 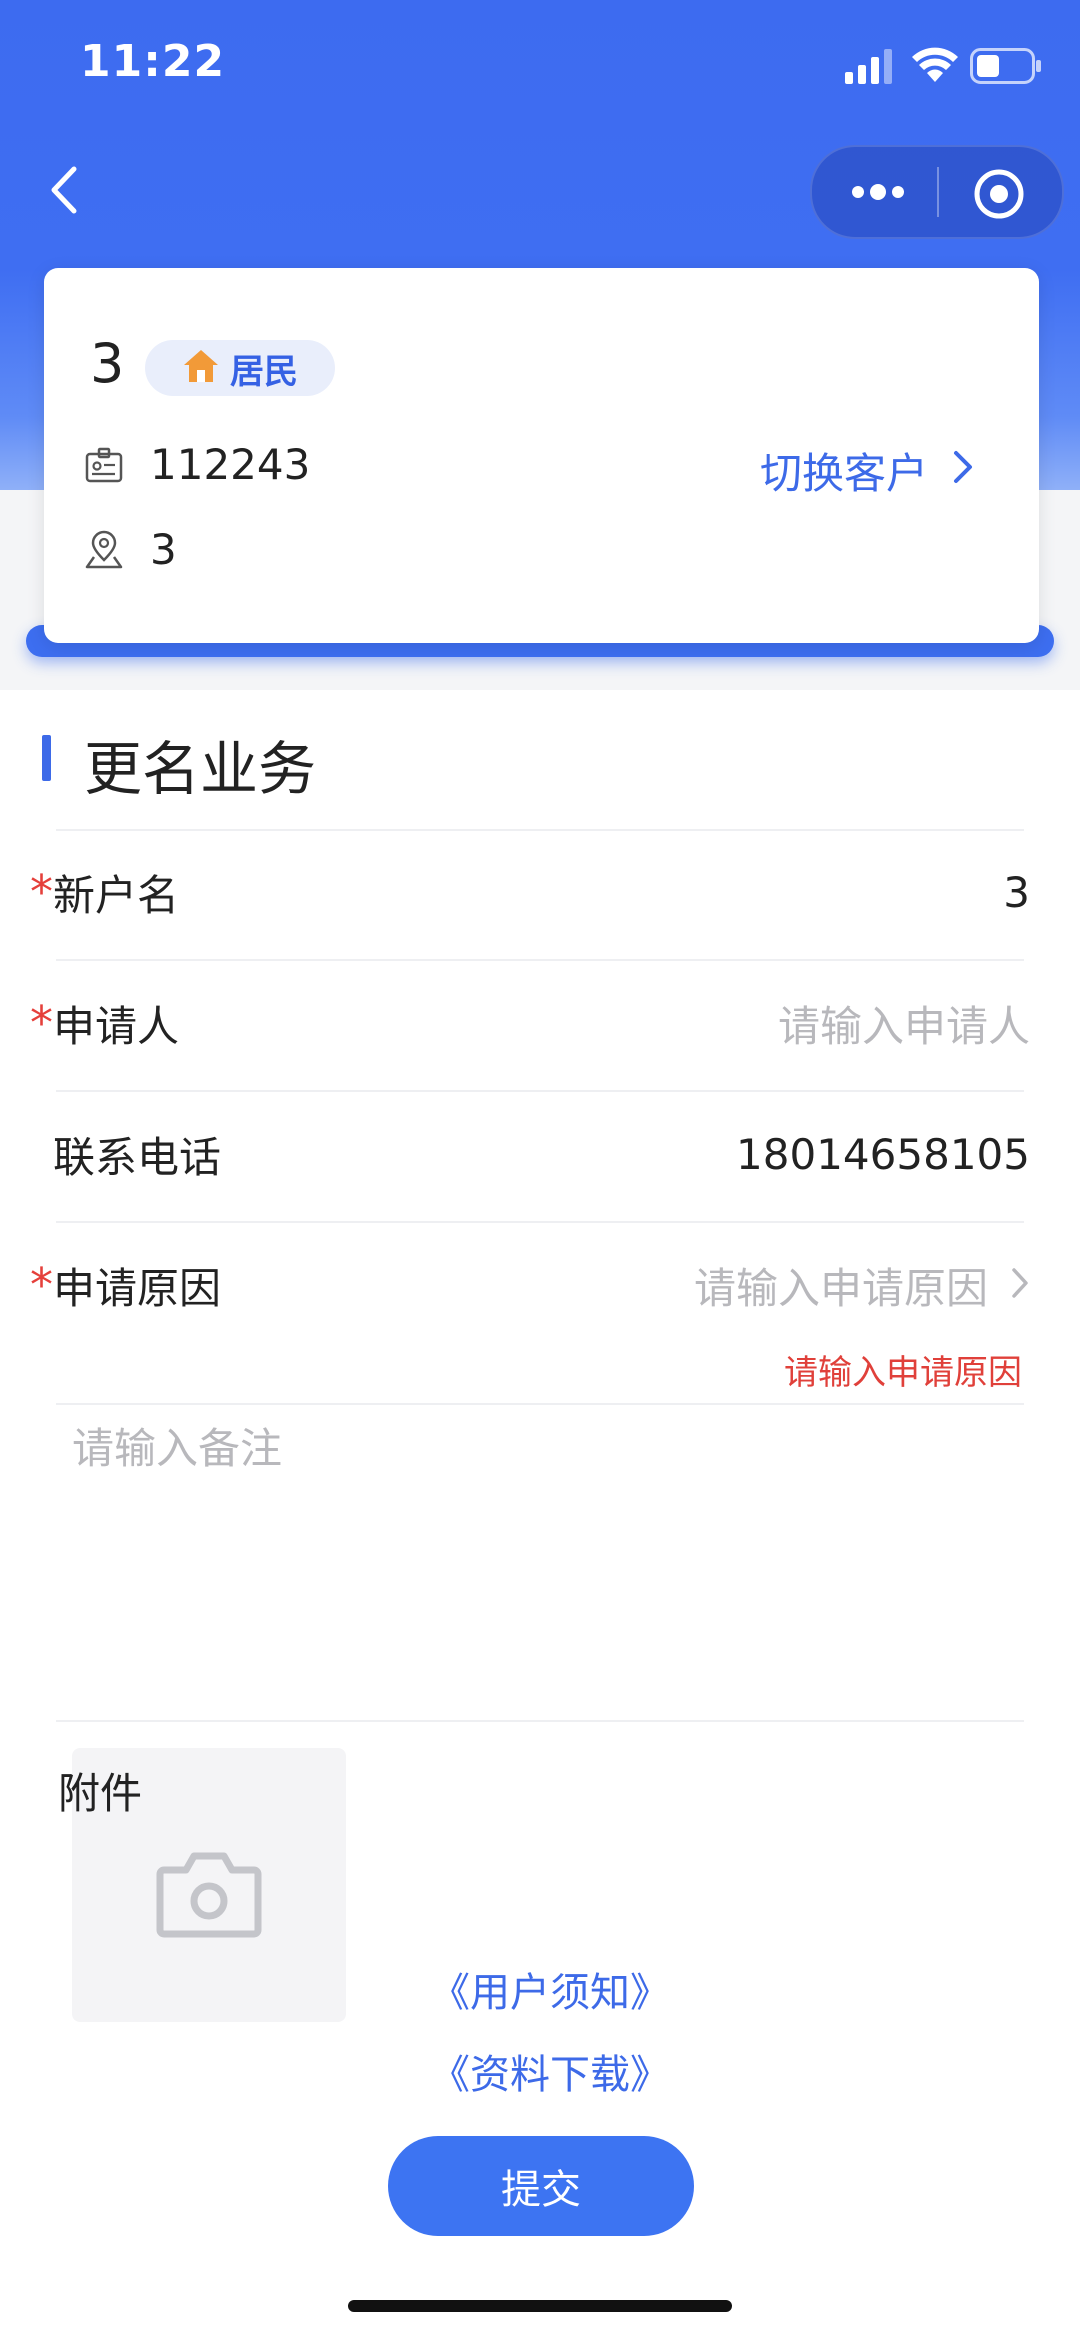 What do you see at coordinates (46, 758) in the screenshot?
I see `section-title-bar` at bounding box center [46, 758].